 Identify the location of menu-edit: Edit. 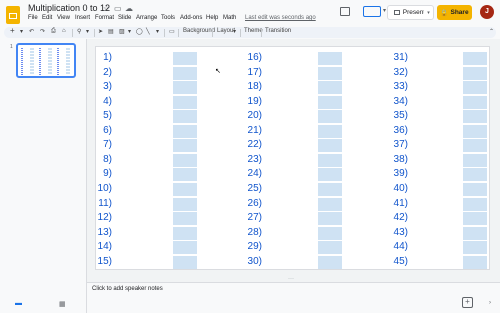
(47, 18).